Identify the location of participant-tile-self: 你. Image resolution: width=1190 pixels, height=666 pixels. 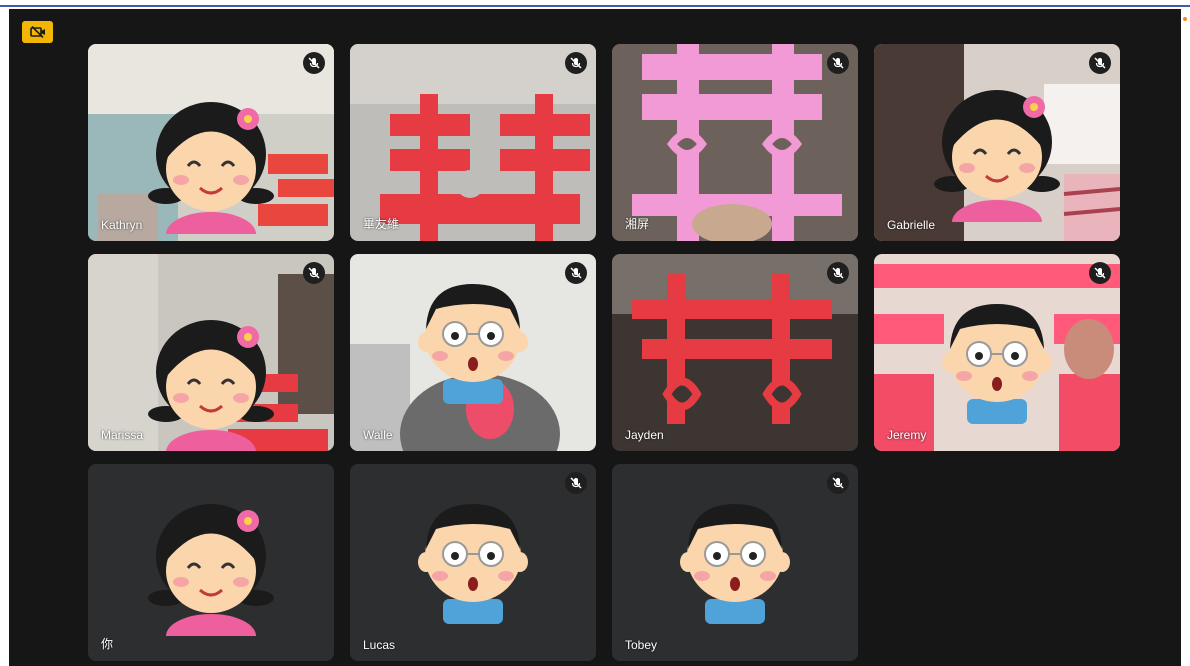
(211, 562).